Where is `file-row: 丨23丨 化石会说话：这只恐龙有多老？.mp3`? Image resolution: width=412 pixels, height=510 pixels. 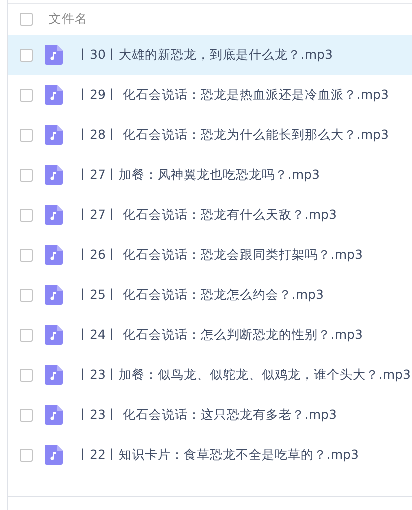 file-row: 丨23丨 化石会说话：这只恐龙有多老？.mp3 is located at coordinates (210, 415).